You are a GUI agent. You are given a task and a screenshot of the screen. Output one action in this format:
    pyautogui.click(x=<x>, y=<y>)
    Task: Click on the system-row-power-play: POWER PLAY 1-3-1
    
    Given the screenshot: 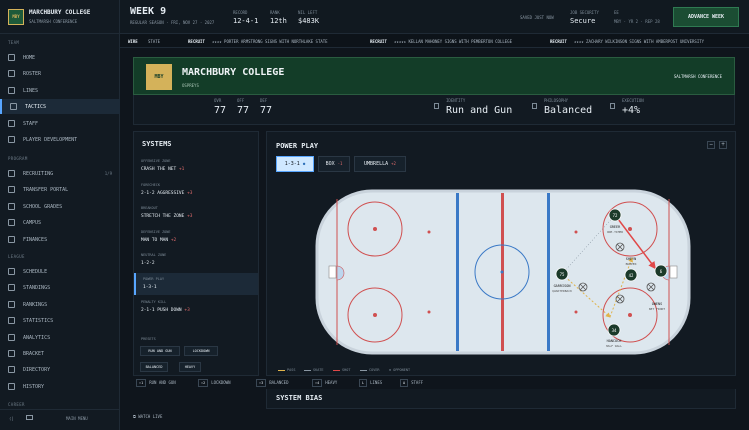 What is the action you would take?
    pyautogui.click(x=196, y=283)
    